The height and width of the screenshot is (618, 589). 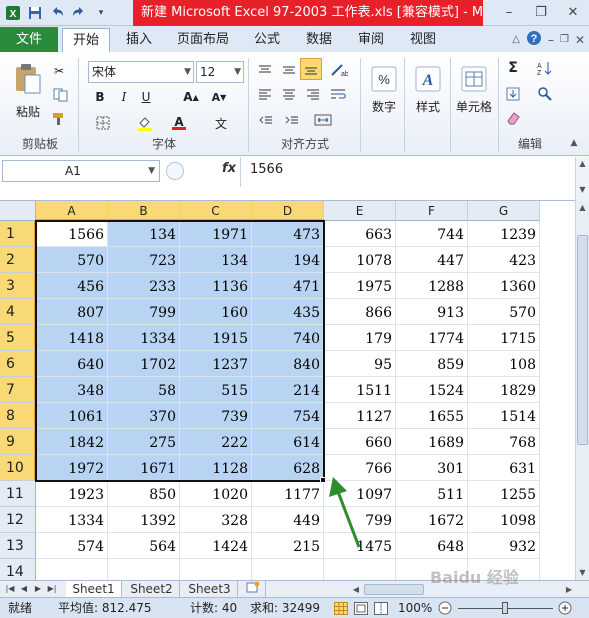 I want to click on cell-e1: 663, so click(x=360, y=234).